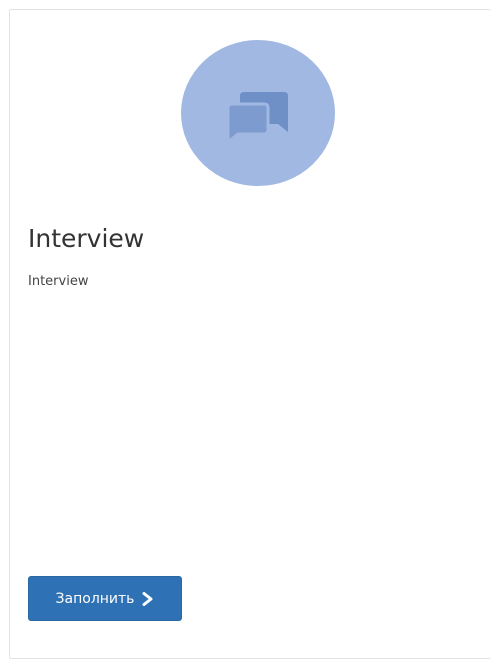 This screenshot has height=660, width=494. Describe the element at coordinates (86, 238) in the screenshot. I see `card-title: Interview` at that location.